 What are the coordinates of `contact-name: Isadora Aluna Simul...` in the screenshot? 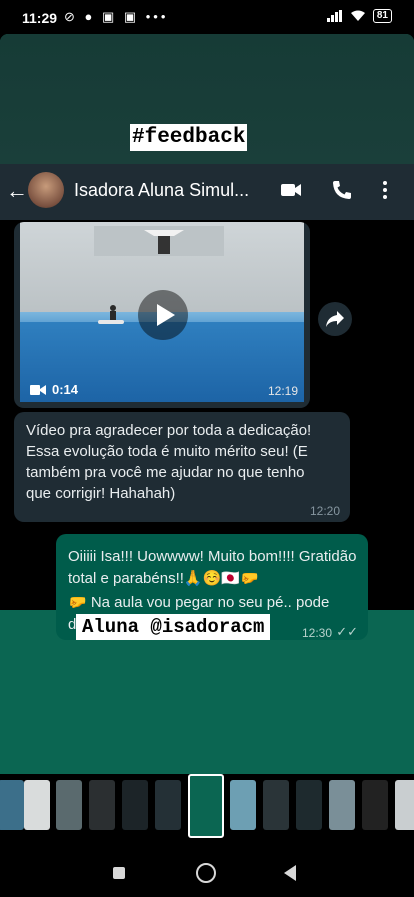 It's located at (161, 190).